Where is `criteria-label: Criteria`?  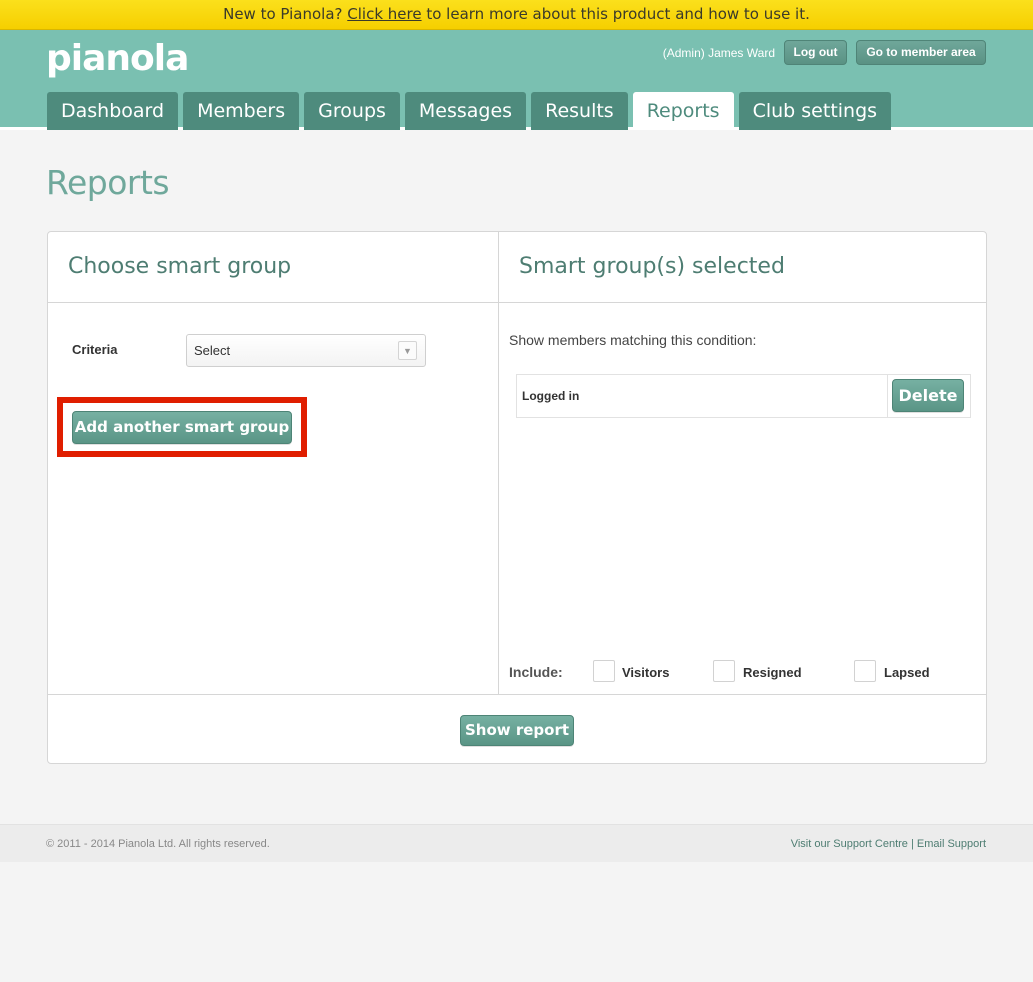
criteria-label: Criteria is located at coordinates (95, 349).